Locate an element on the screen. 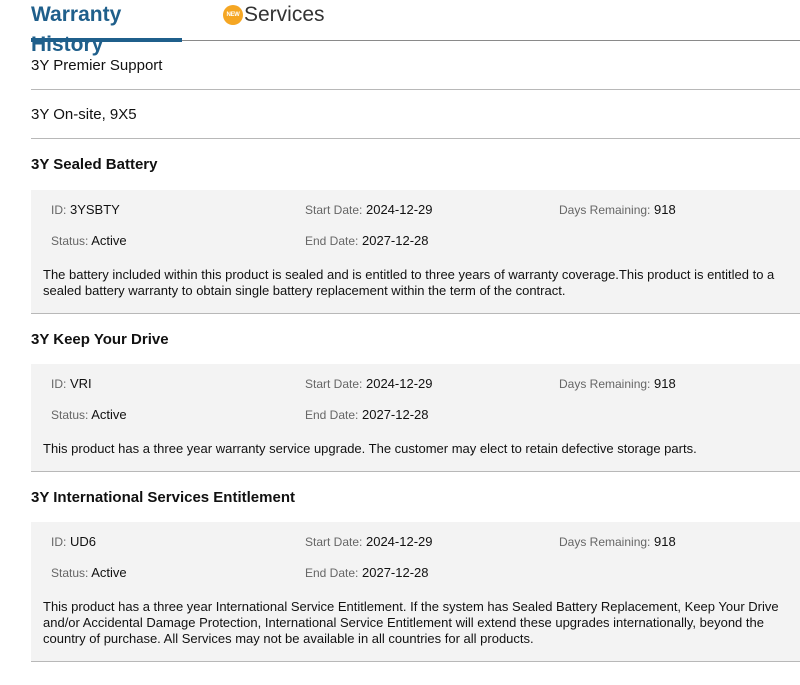  warranty-row-onsite: 3Y On-site, 9X5 is located at coordinates (415, 114).